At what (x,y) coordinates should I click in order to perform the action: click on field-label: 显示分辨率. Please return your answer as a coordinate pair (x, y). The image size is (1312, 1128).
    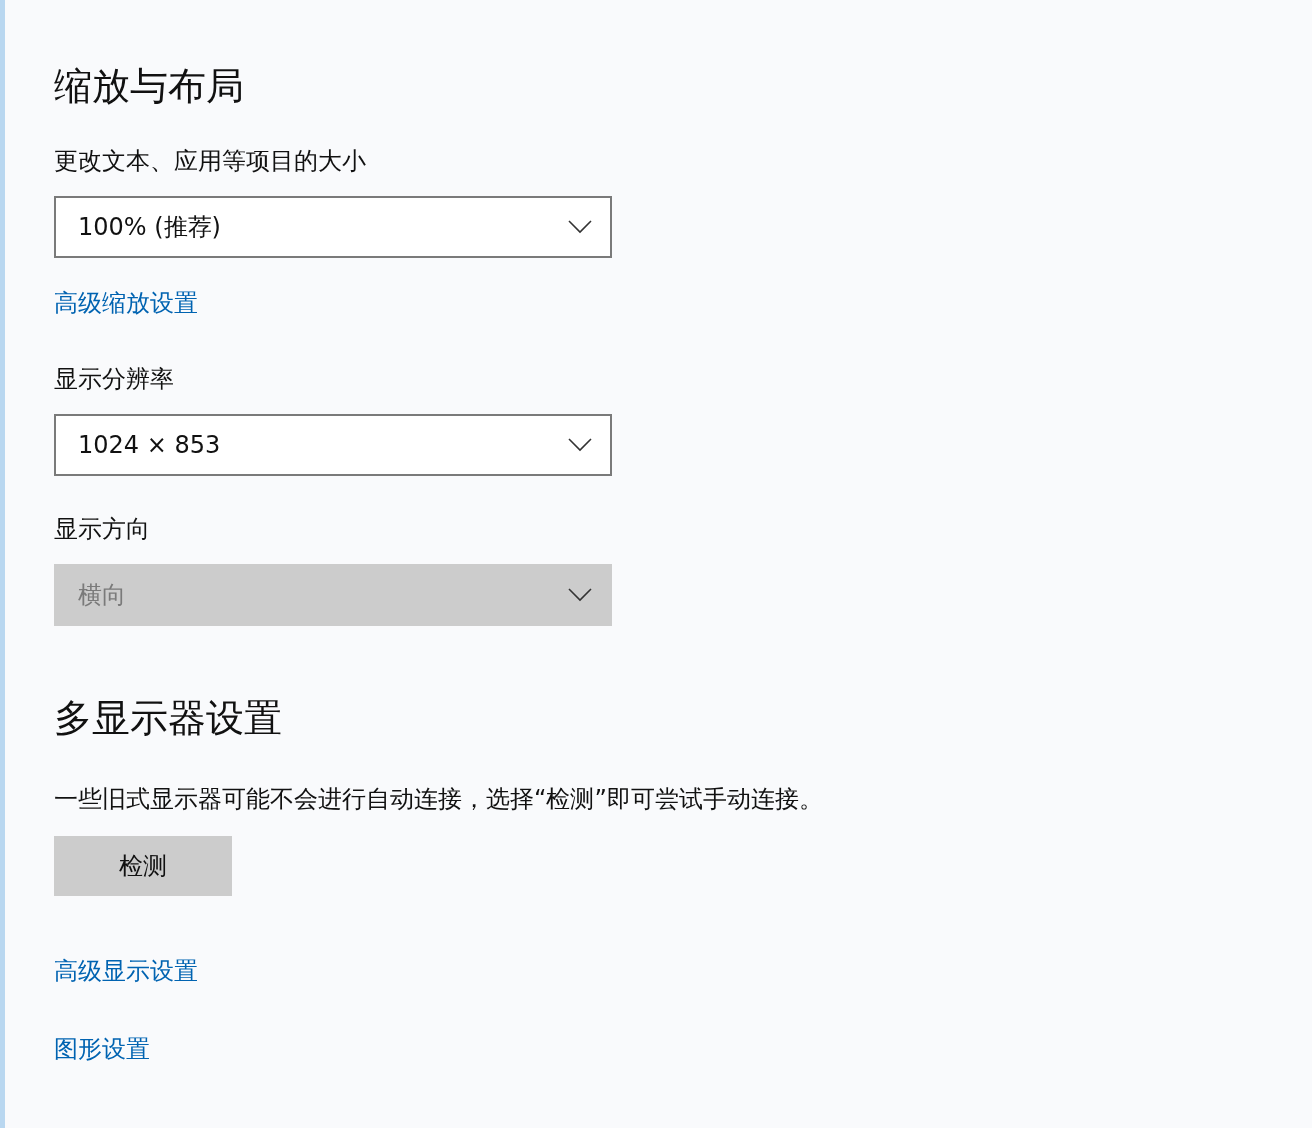
    Looking at the image, I should click on (114, 379).